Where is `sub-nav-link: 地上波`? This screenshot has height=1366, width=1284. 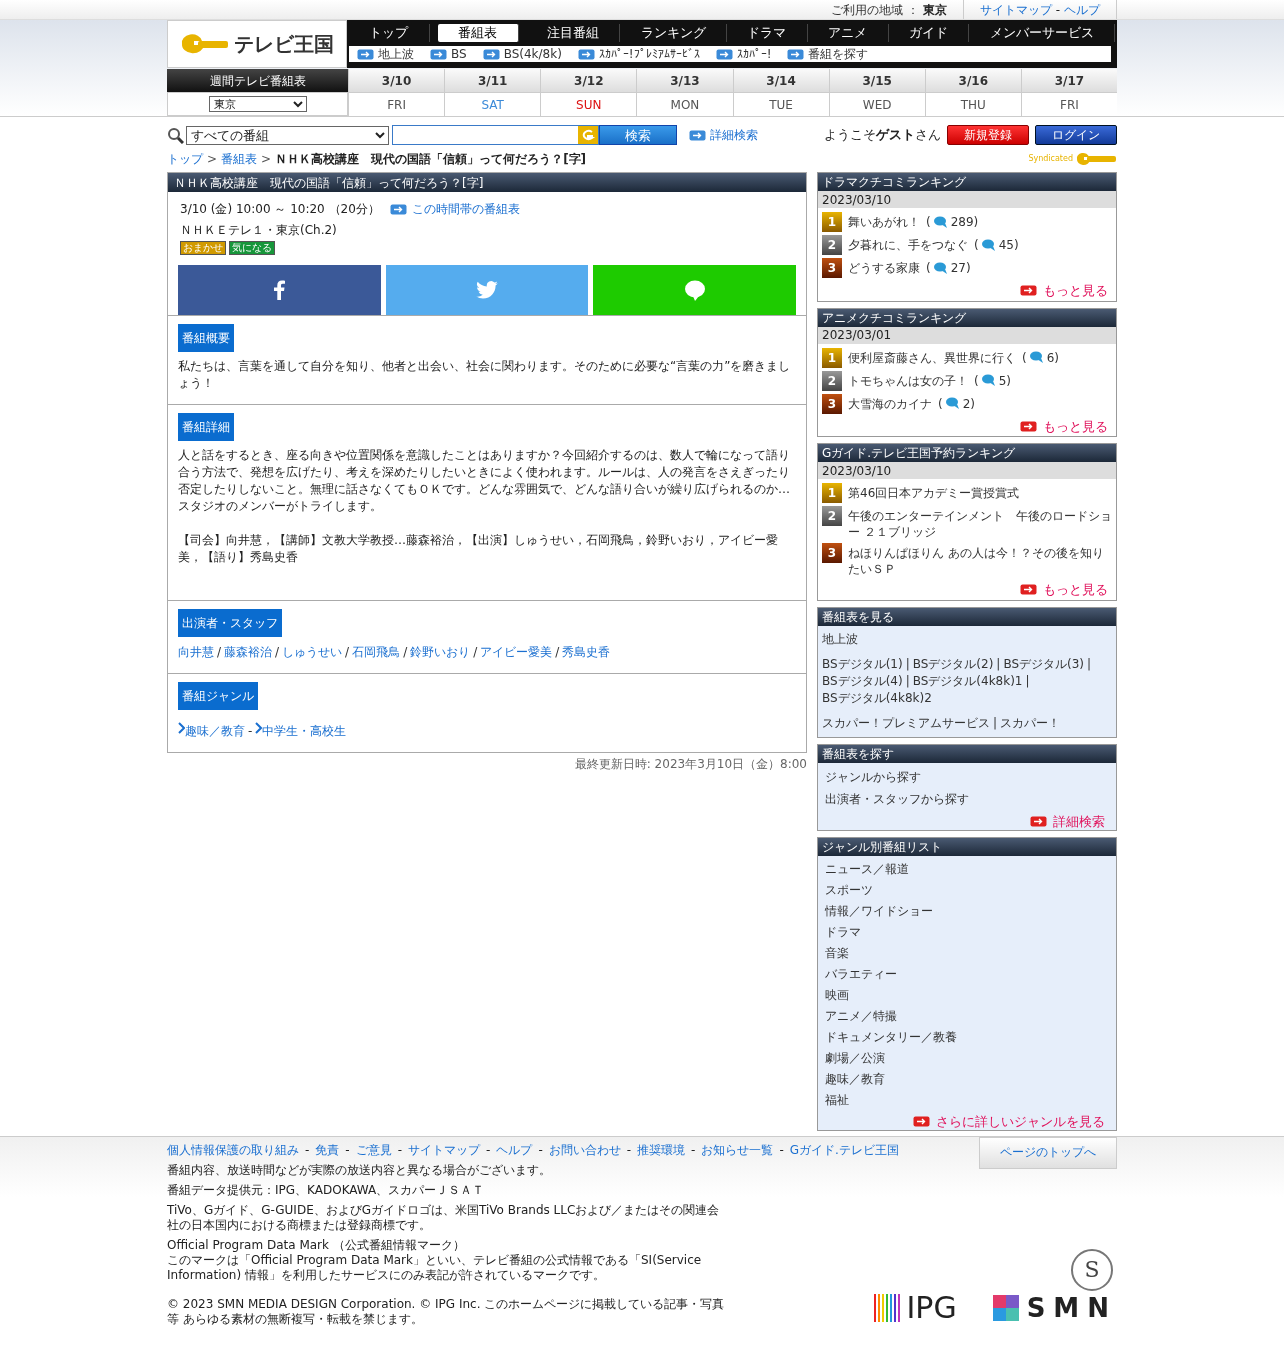 sub-nav-link: 地上波 is located at coordinates (385, 54).